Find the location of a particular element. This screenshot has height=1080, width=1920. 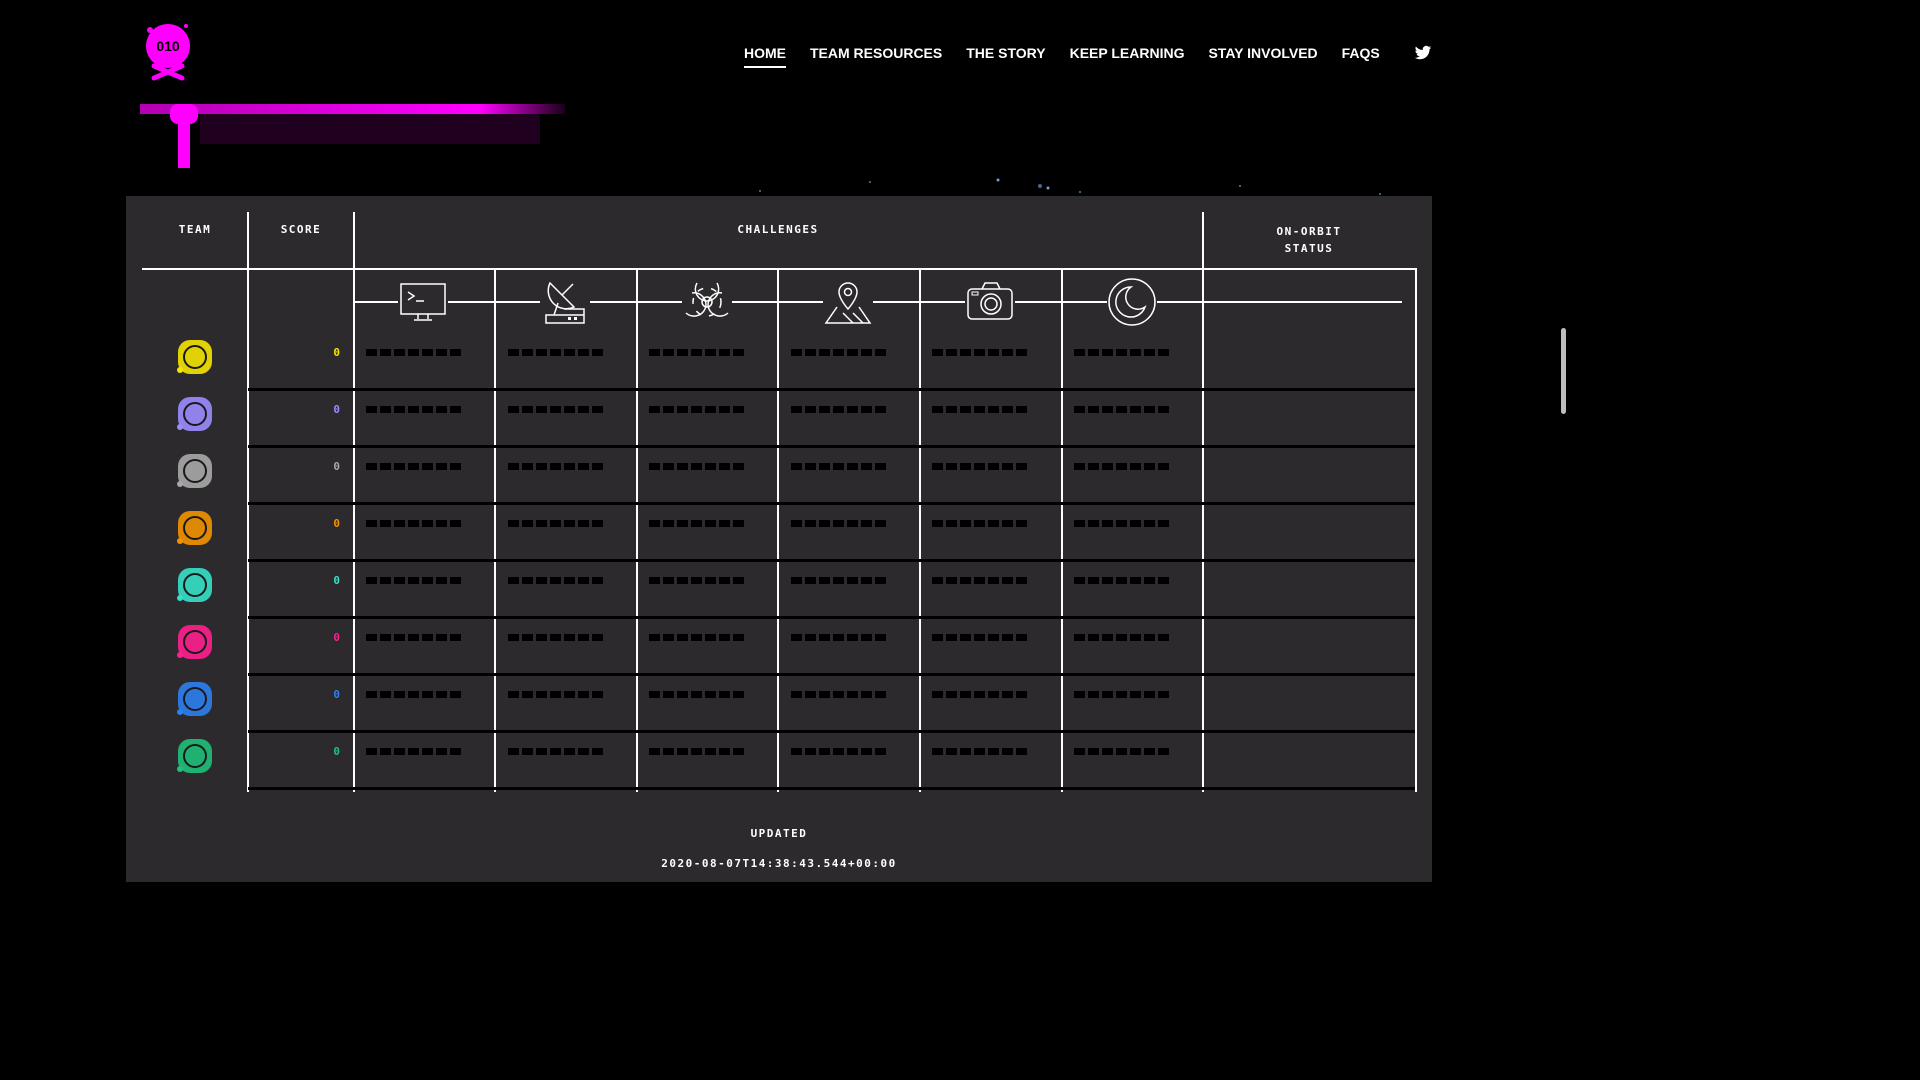

team-green-can-icon is located at coordinates (195, 756).